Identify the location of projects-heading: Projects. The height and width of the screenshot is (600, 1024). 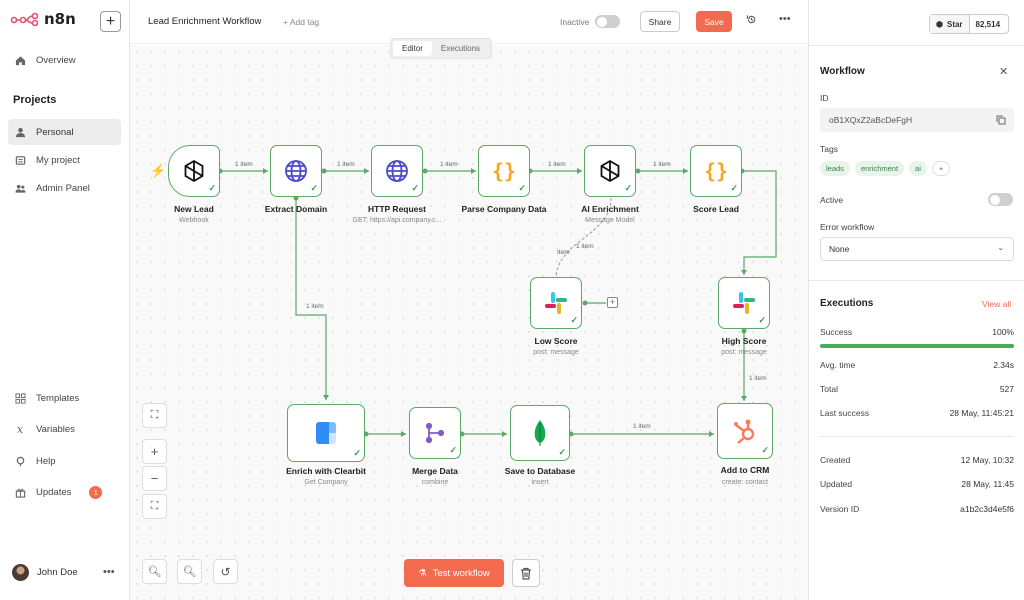
(35, 100).